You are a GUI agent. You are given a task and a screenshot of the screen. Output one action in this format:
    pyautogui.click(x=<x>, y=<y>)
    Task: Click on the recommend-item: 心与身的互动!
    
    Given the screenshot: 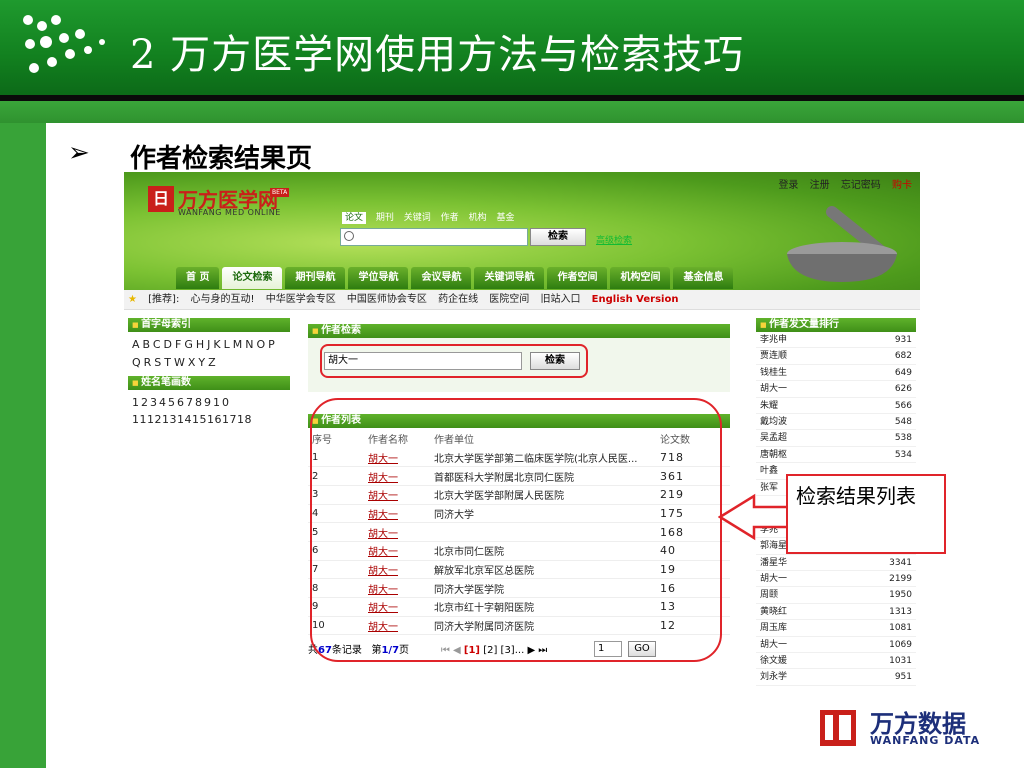 What is the action you would take?
    pyautogui.click(x=223, y=299)
    